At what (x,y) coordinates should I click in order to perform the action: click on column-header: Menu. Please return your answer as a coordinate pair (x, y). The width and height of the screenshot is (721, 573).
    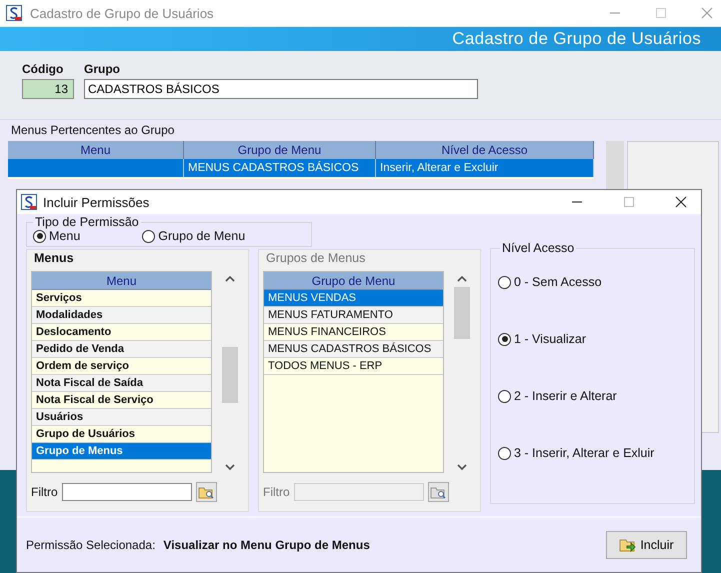
    Looking at the image, I should click on (121, 281).